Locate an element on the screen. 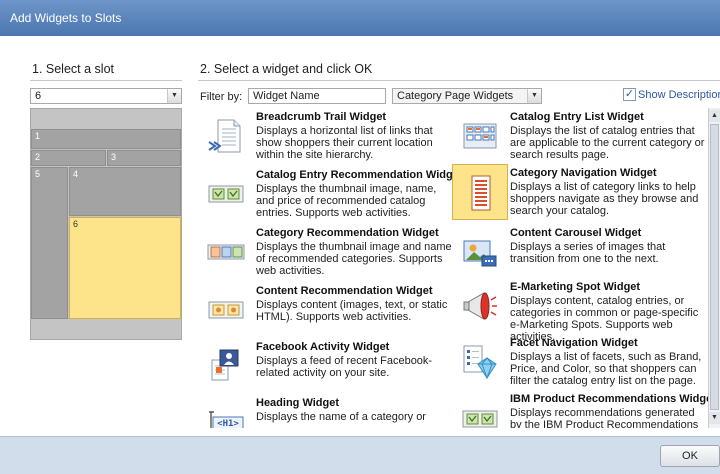  widget-title: Facebook Activity Widget is located at coordinates (323, 347).